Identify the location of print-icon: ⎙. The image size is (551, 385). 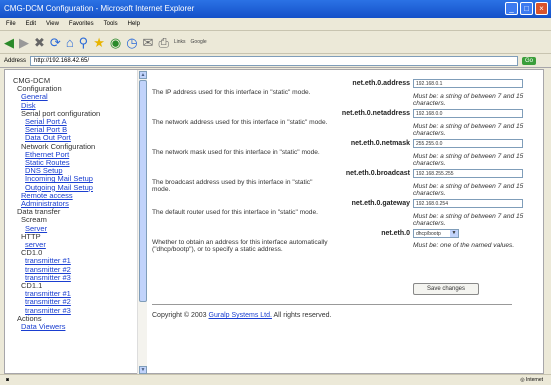
(163, 42).